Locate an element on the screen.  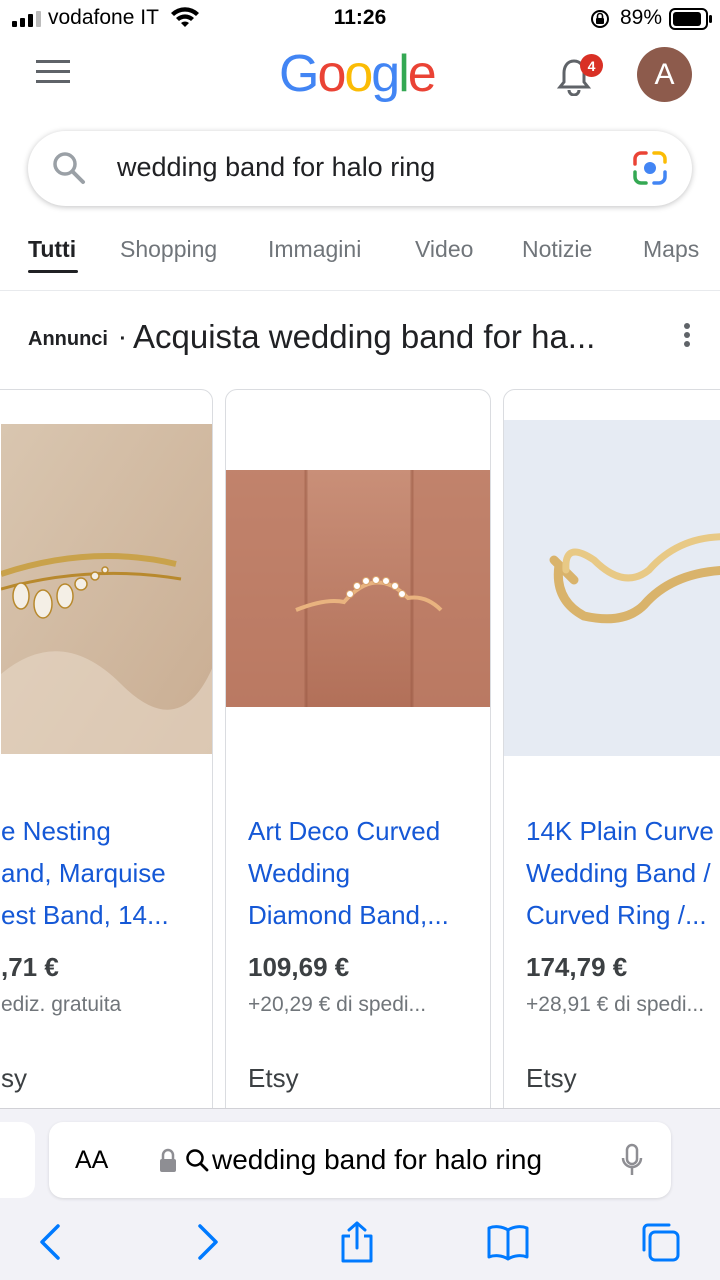
notification-badge: 4 is located at coordinates (591, 65).